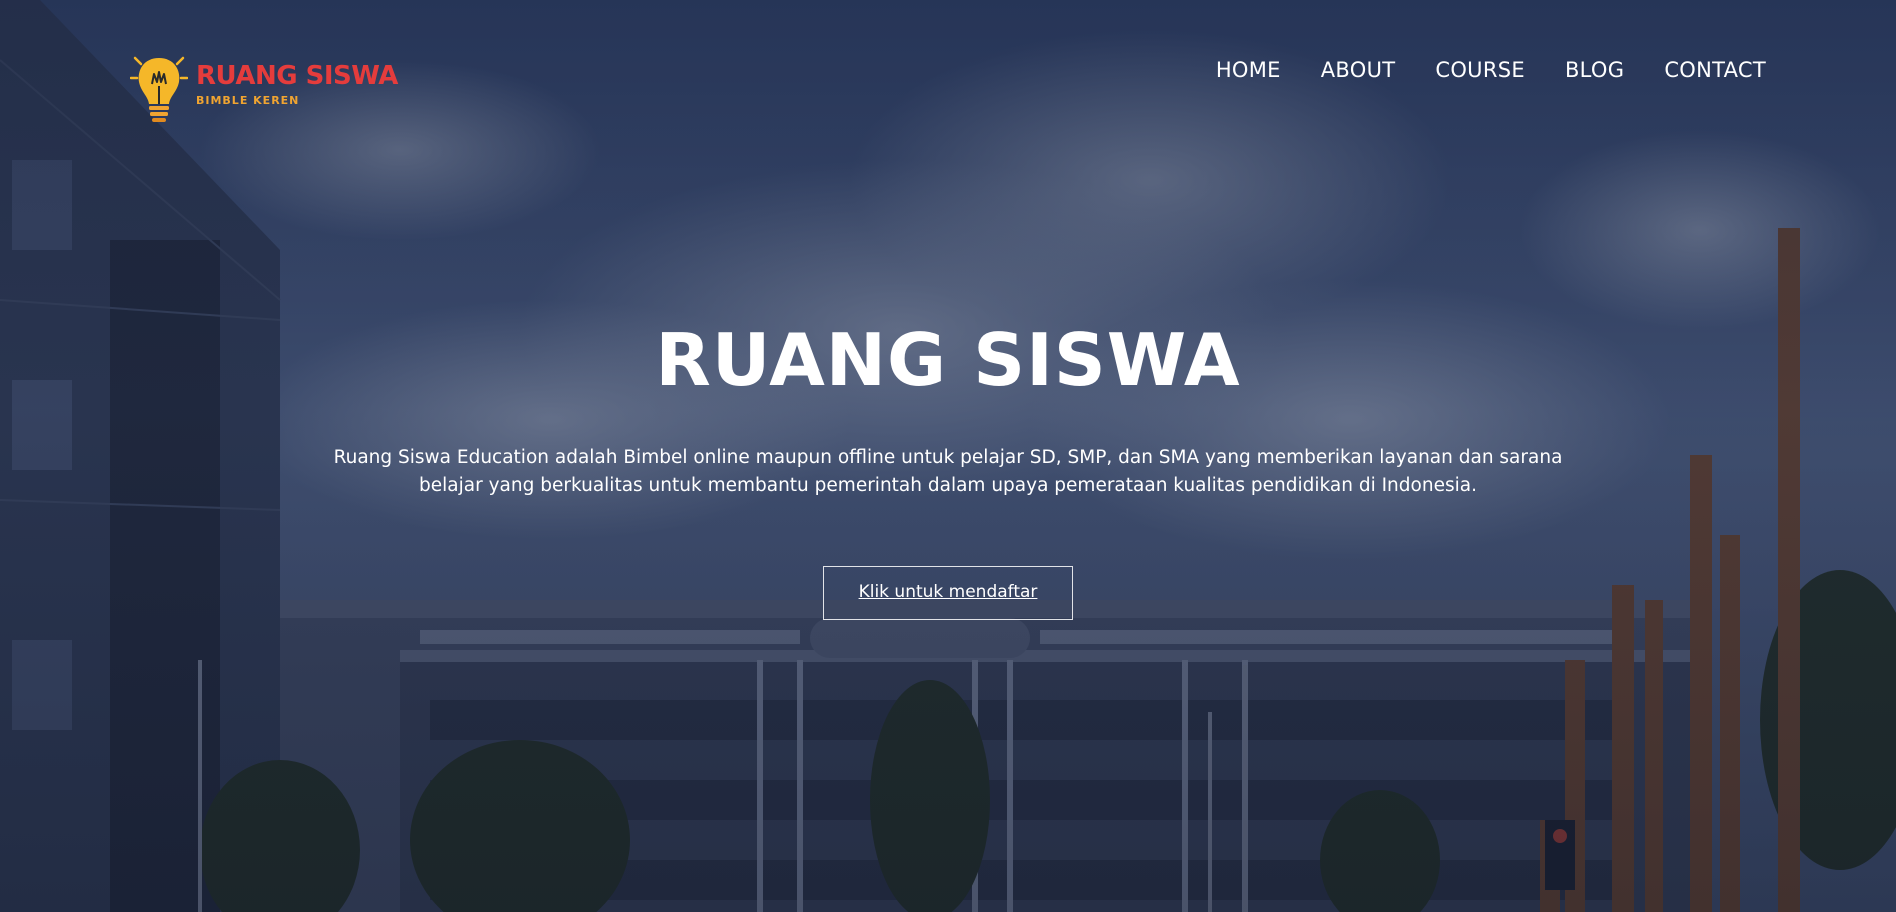  What do you see at coordinates (297, 75) in the screenshot?
I see `brand-name: RUANG SISWA` at bounding box center [297, 75].